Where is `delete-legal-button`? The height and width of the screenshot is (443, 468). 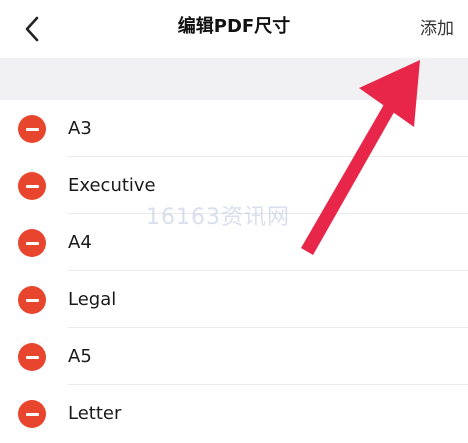 delete-legal-button is located at coordinates (32, 300).